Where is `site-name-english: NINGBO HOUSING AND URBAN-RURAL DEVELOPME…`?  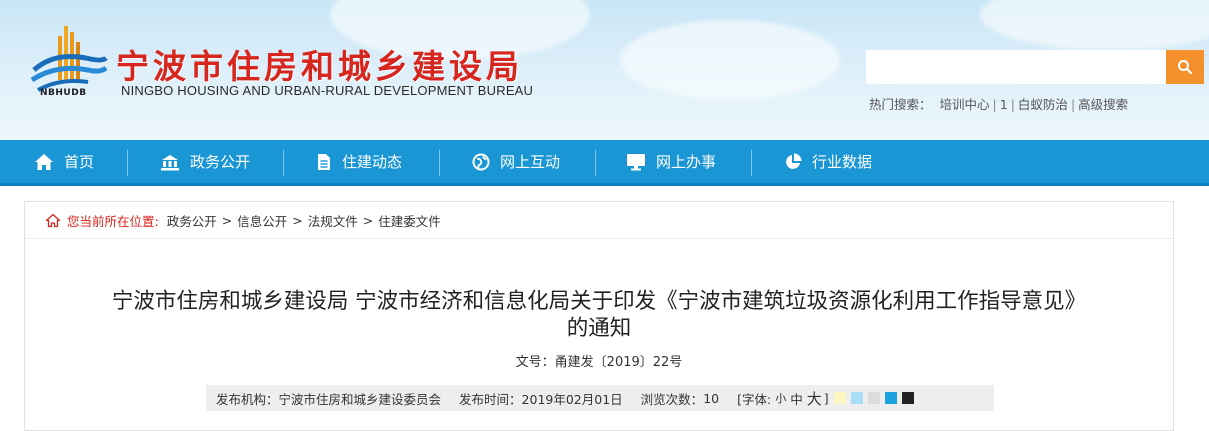
site-name-english: NINGBO HOUSING AND URBAN-RURAL DEVELOPME… is located at coordinates (327, 90).